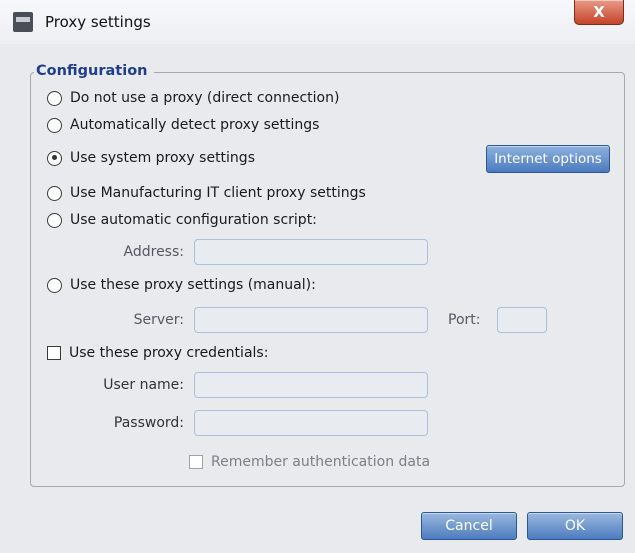 The height and width of the screenshot is (553, 635). What do you see at coordinates (464, 320) in the screenshot?
I see `port-label: Port:` at bounding box center [464, 320].